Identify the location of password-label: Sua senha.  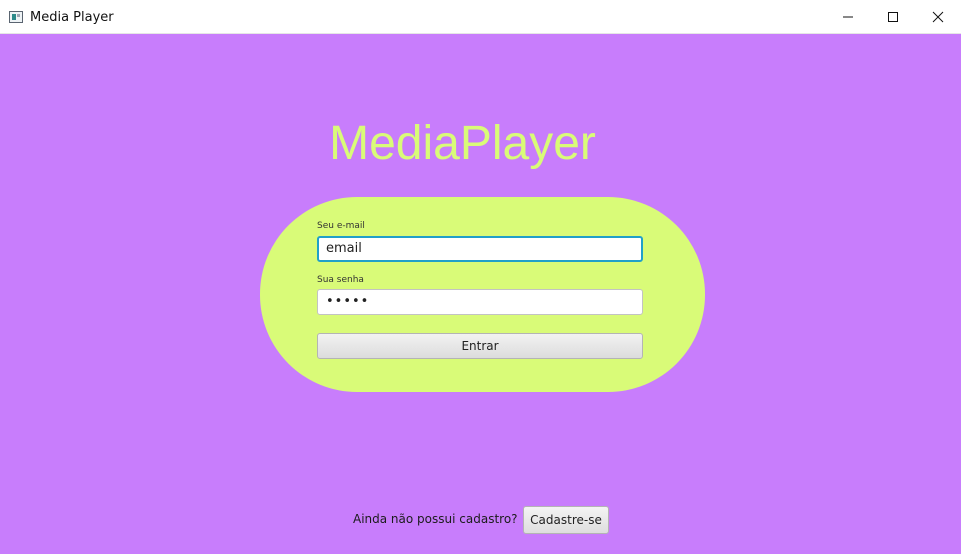
(340, 280).